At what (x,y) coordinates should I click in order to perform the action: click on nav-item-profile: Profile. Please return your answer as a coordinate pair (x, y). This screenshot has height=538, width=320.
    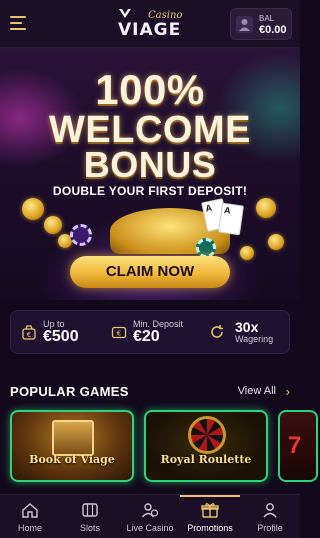
    Looking at the image, I should click on (270, 516).